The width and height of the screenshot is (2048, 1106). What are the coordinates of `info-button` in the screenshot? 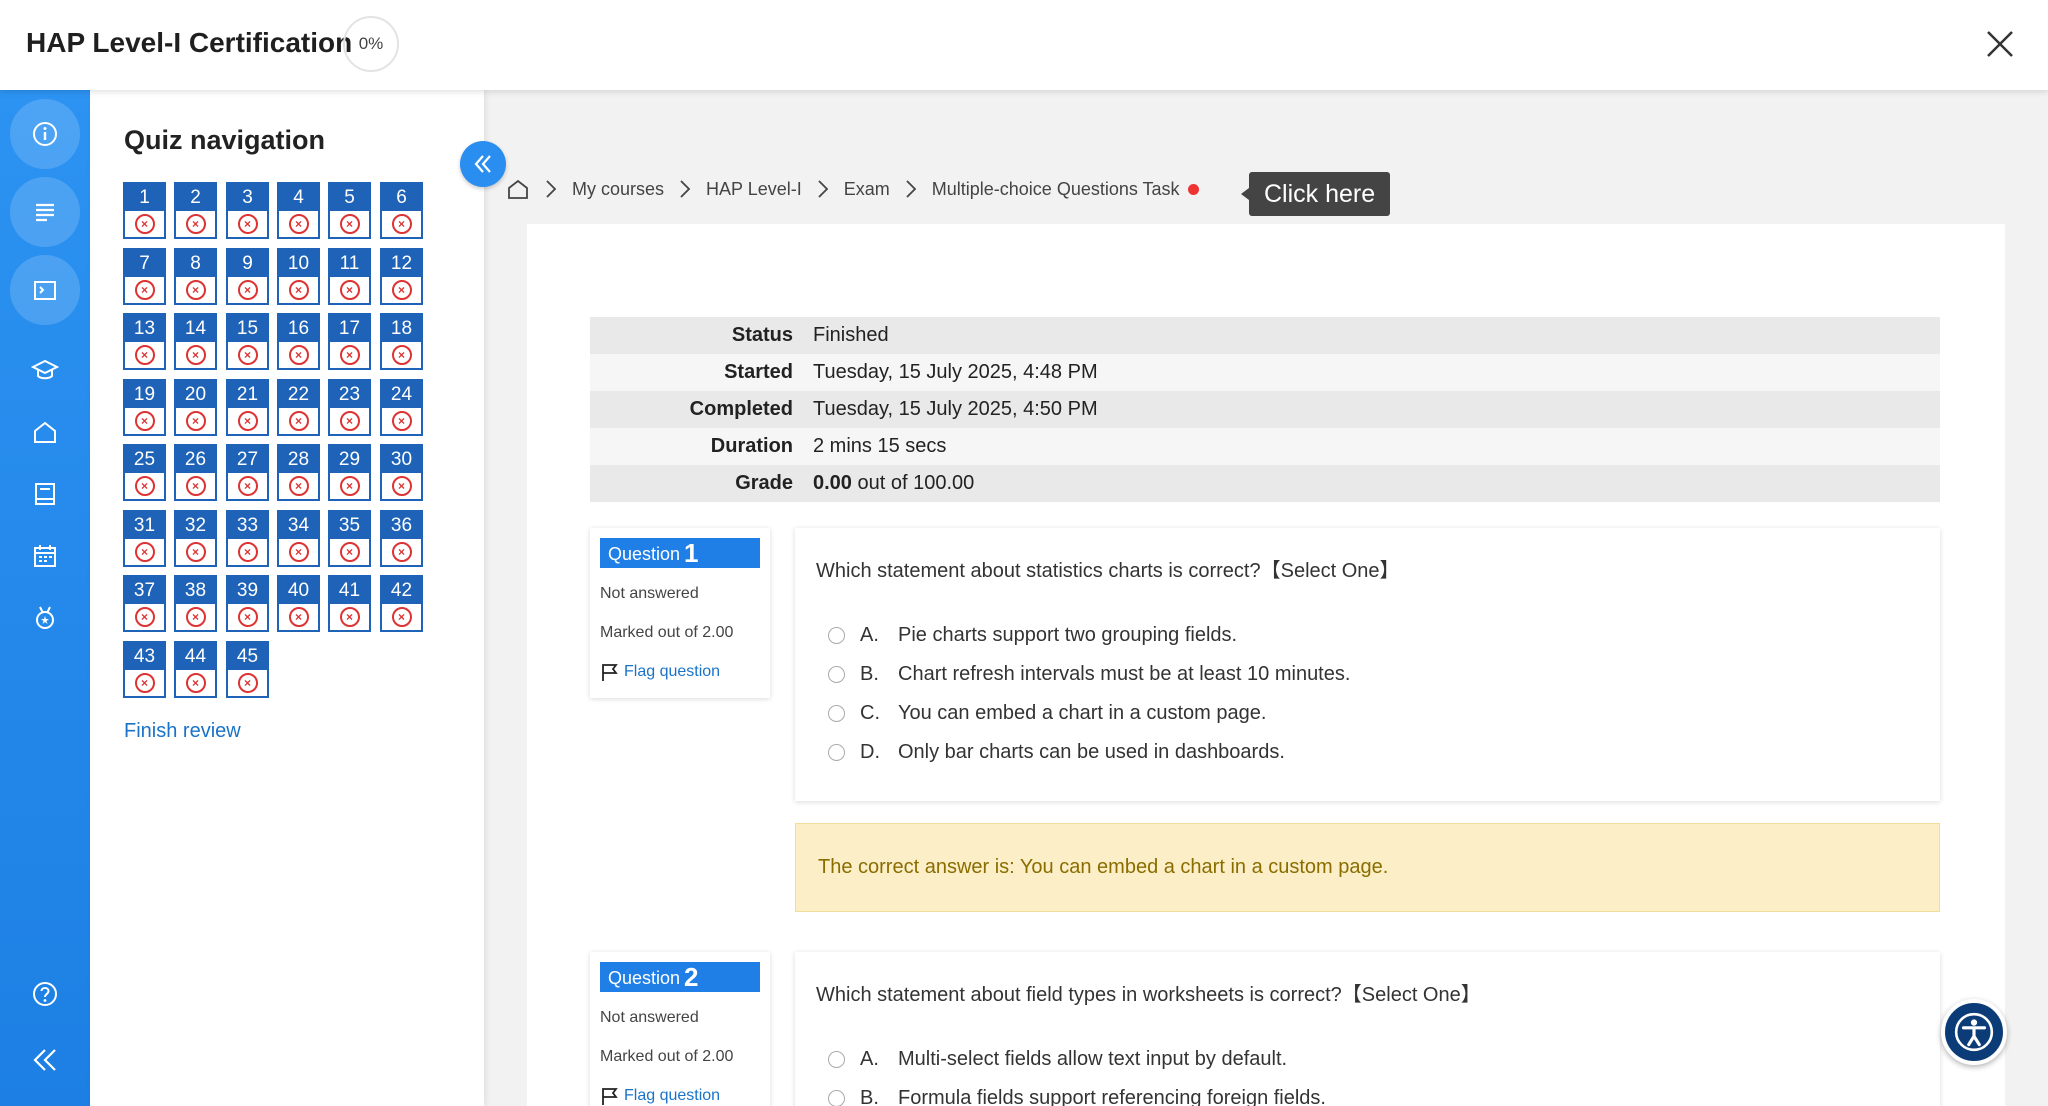 It's located at (45, 134).